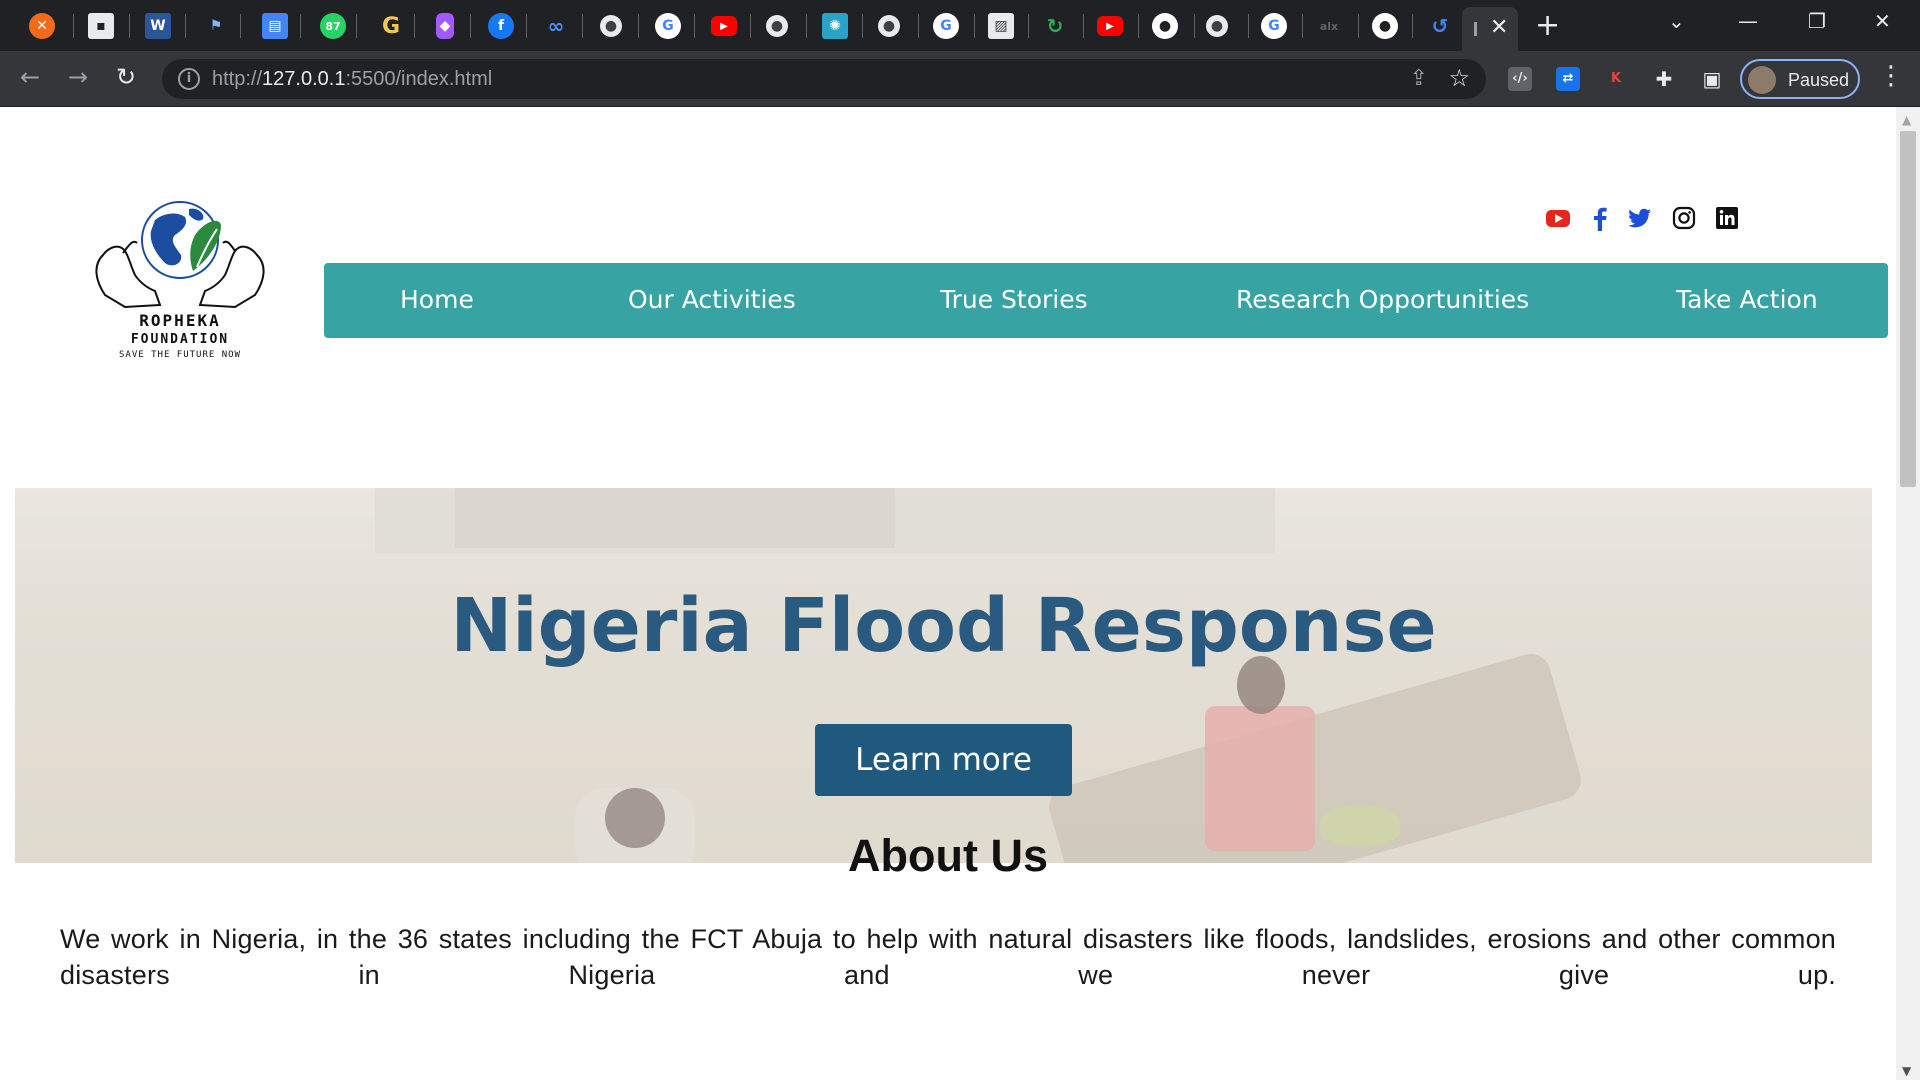 Image resolution: width=1920 pixels, height=1080 pixels. I want to click on learn-more-button: Learn more, so click(943, 760).